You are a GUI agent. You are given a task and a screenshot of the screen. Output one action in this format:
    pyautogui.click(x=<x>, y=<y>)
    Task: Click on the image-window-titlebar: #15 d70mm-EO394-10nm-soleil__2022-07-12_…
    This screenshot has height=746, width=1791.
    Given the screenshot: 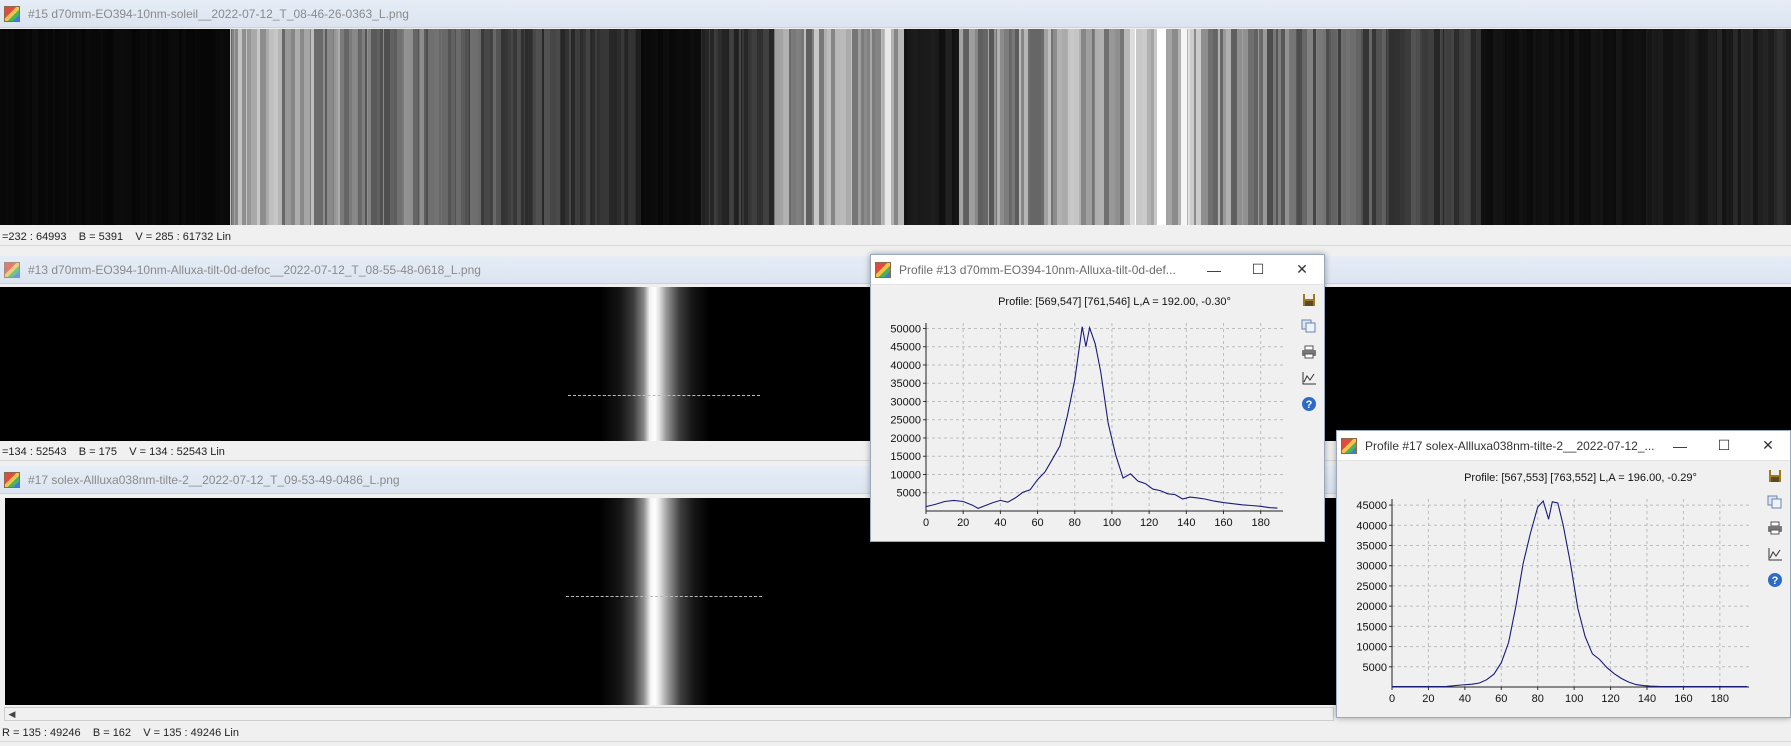 What is the action you would take?
    pyautogui.click(x=895, y=14)
    